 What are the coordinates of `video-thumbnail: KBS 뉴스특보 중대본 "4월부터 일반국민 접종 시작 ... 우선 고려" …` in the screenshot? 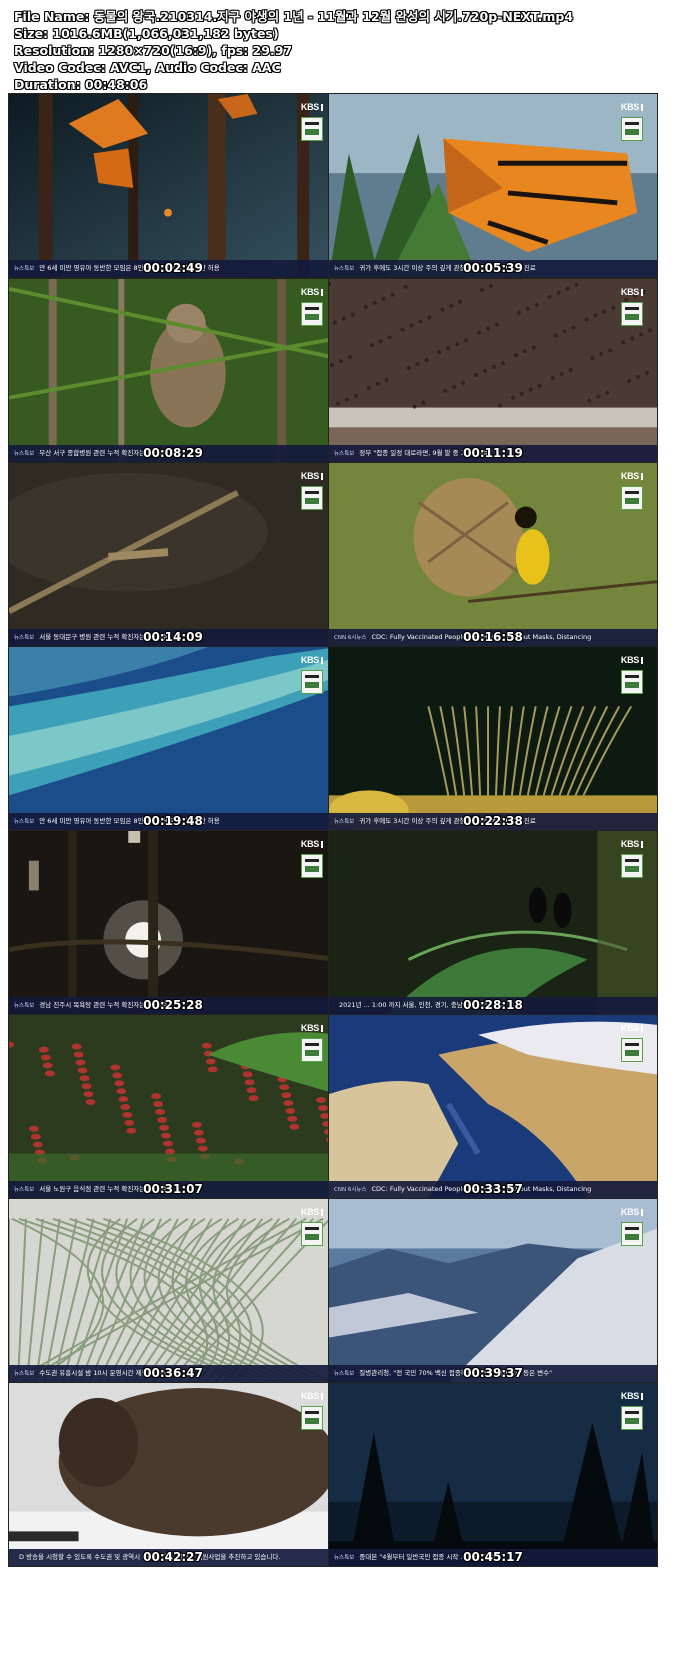 It's located at (493, 1474).